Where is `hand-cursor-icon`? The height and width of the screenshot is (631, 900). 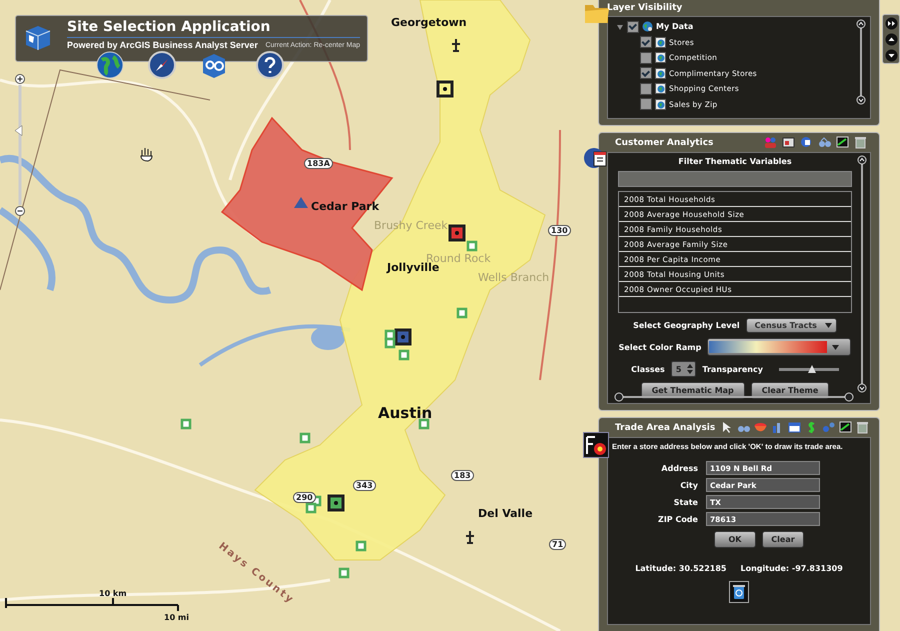
hand-cursor-icon is located at coordinates (146, 155).